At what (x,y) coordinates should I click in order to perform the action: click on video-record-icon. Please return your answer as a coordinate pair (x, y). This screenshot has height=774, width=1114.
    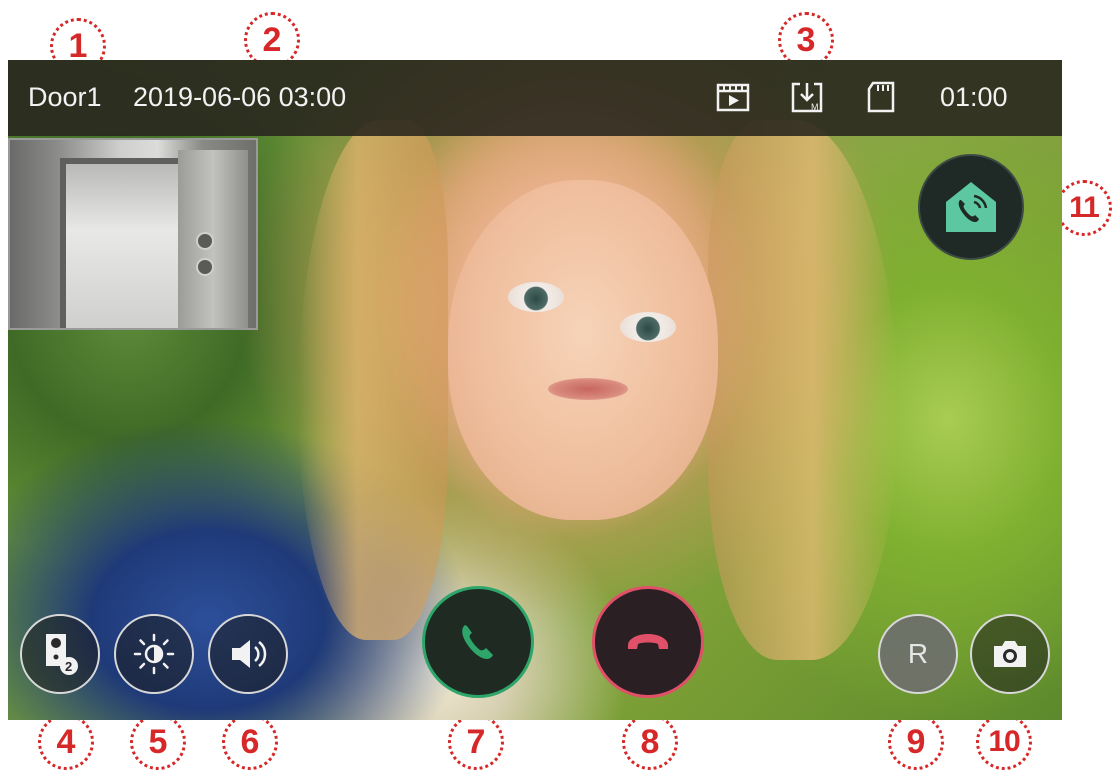
    Looking at the image, I should click on (733, 97).